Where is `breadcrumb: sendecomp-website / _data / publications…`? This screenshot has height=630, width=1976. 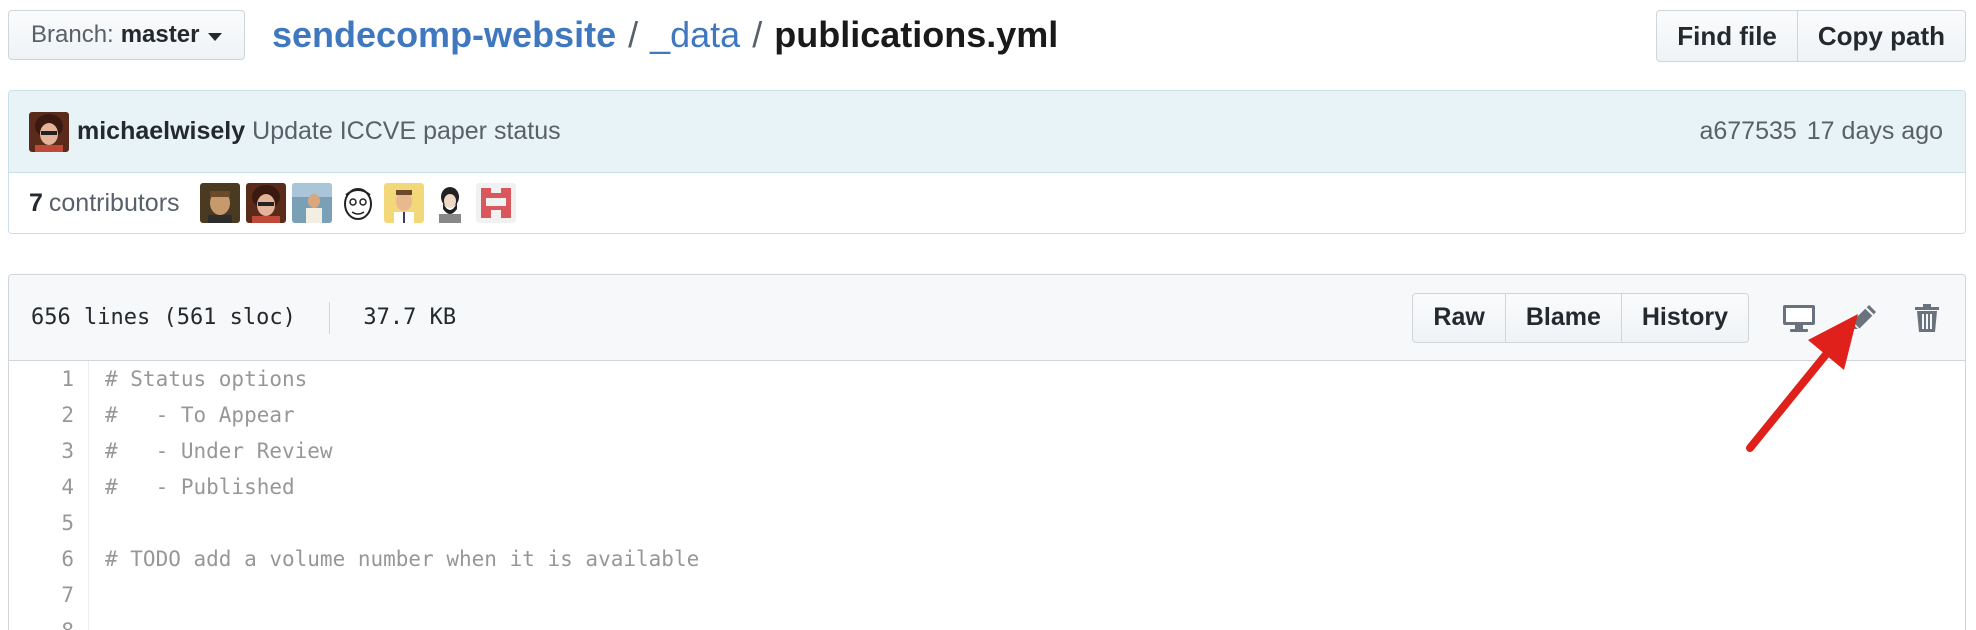
breadcrumb: sendecomp-website / _data / publications… is located at coordinates (665, 35).